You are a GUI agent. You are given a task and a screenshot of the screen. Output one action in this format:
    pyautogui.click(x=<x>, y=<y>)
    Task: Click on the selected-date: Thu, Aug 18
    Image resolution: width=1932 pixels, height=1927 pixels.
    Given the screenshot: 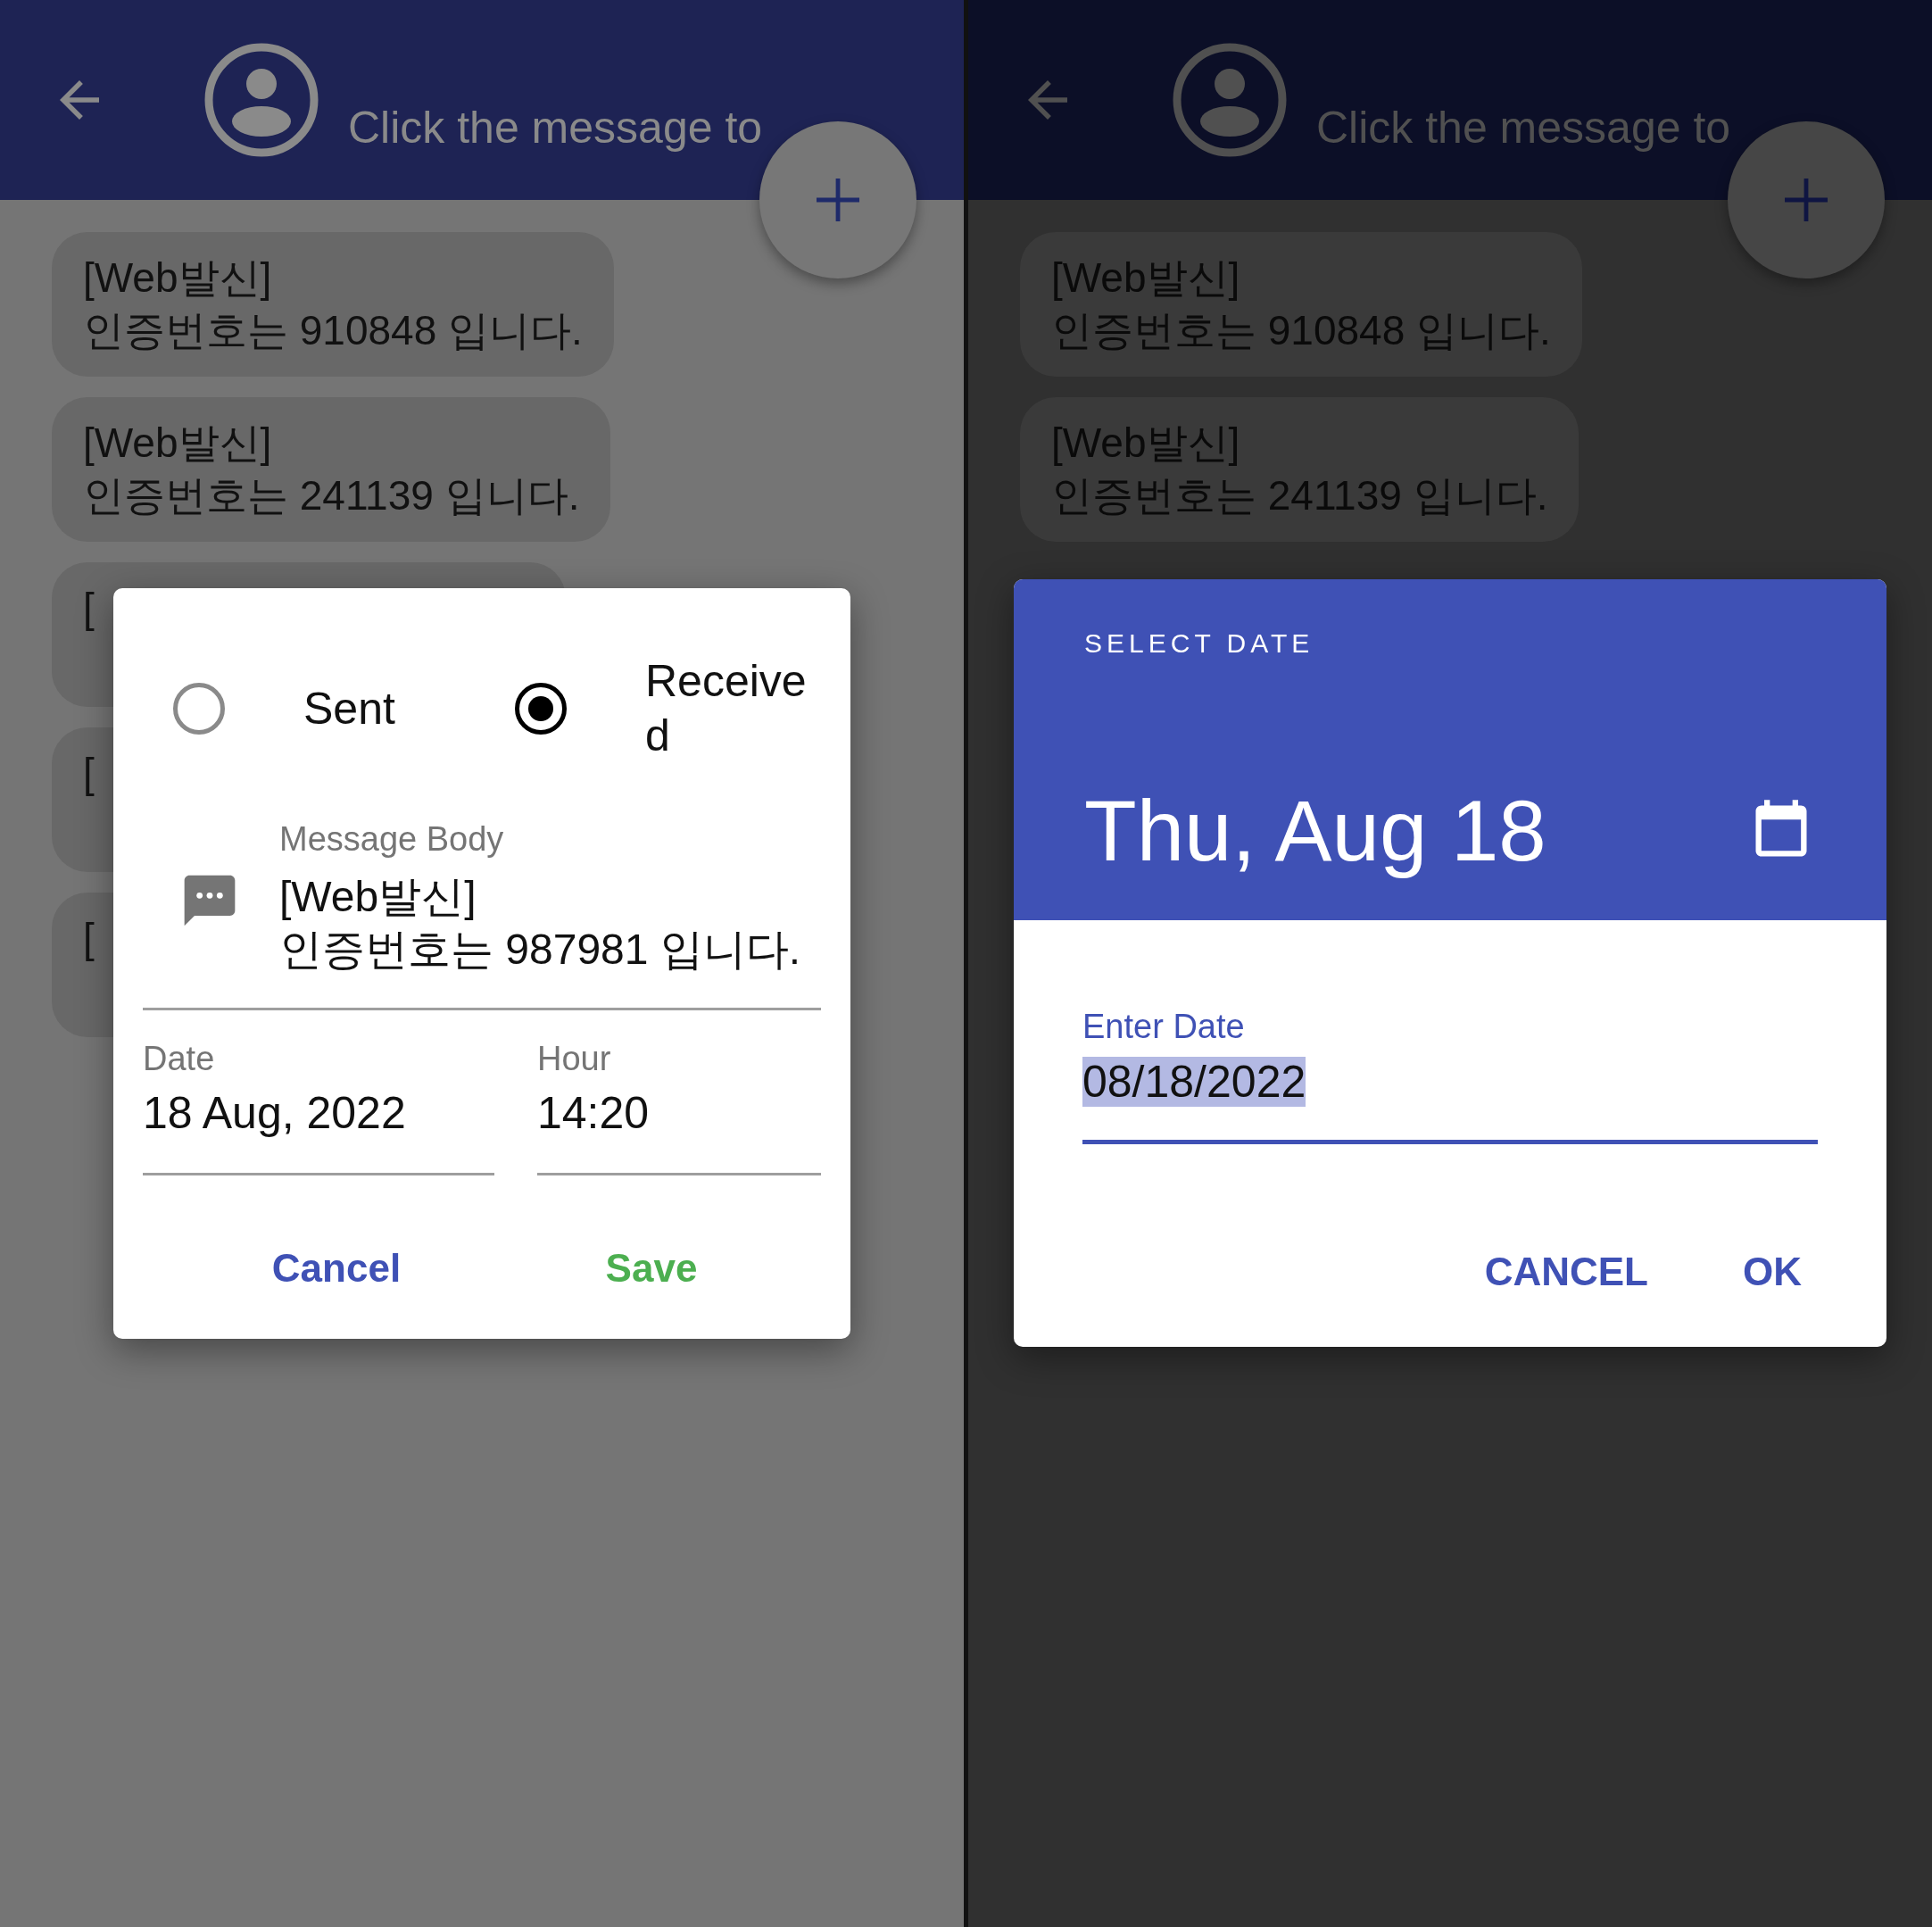 What is the action you would take?
    pyautogui.click(x=1315, y=831)
    